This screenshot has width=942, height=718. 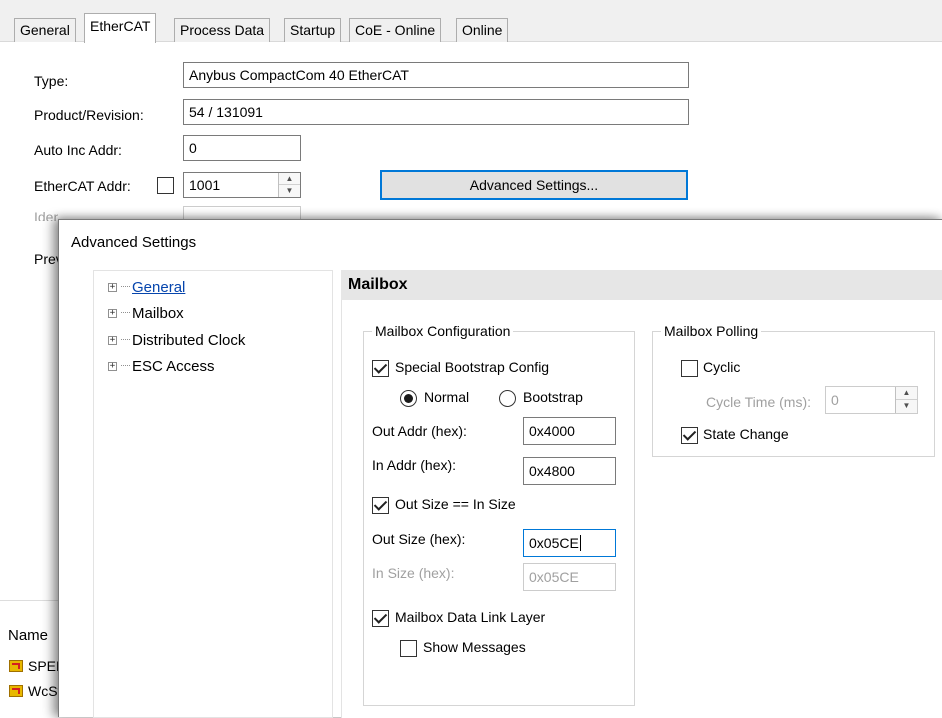 I want to click on out-addr-field: 0x4000, so click(x=569, y=431).